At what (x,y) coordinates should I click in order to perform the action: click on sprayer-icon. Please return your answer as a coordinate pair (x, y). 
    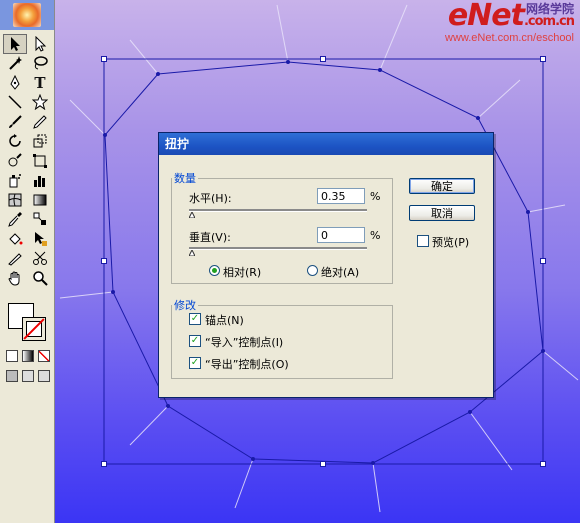
    Looking at the image, I should click on (15, 181).